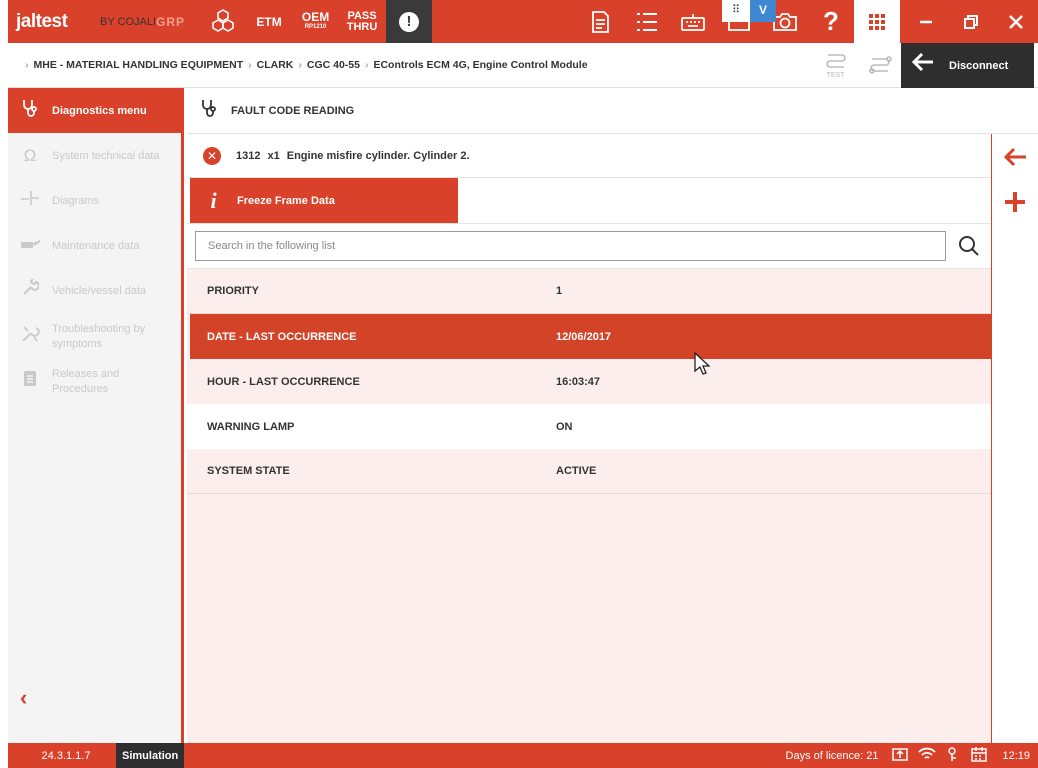  What do you see at coordinates (223, 21) in the screenshot?
I see `cubes-icon` at bounding box center [223, 21].